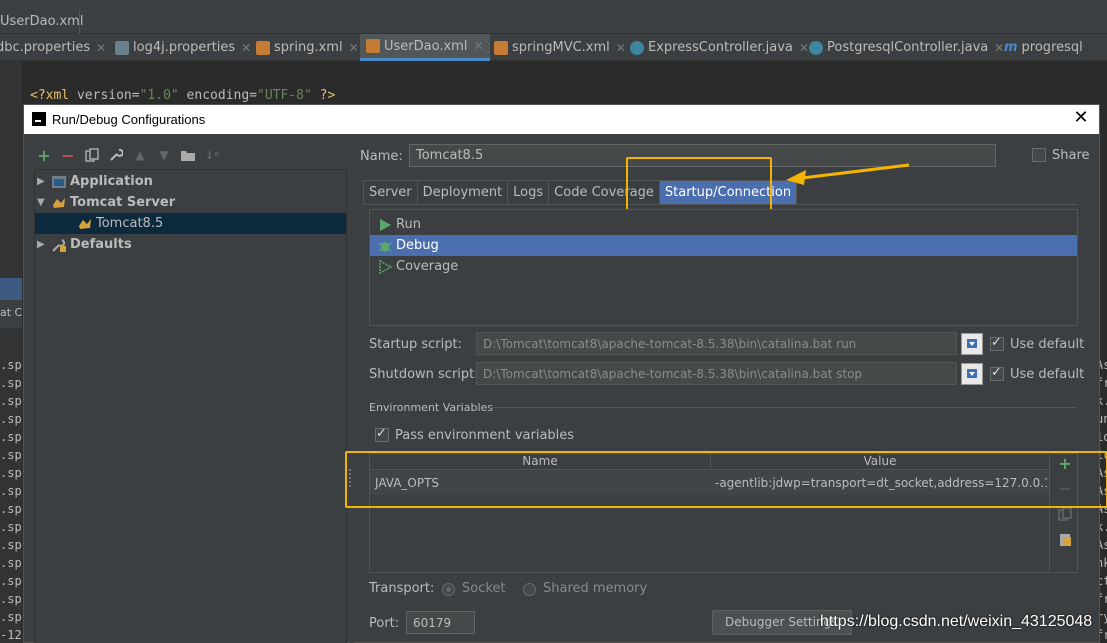 The width and height of the screenshot is (1107, 643). Describe the element at coordinates (183, 47) in the screenshot. I see `editor-tab-log4j-properties: log4j.properties ✕` at that location.